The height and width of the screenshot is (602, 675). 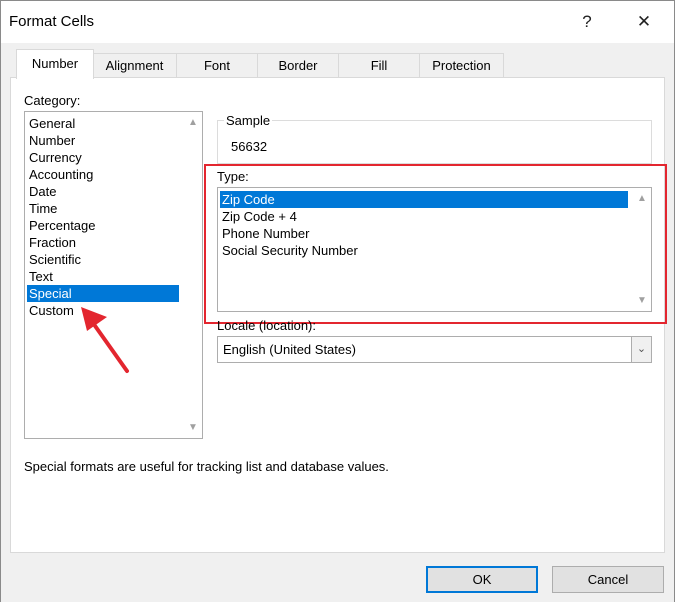 I want to click on button-bar: OK Cancel, so click(x=337, y=578).